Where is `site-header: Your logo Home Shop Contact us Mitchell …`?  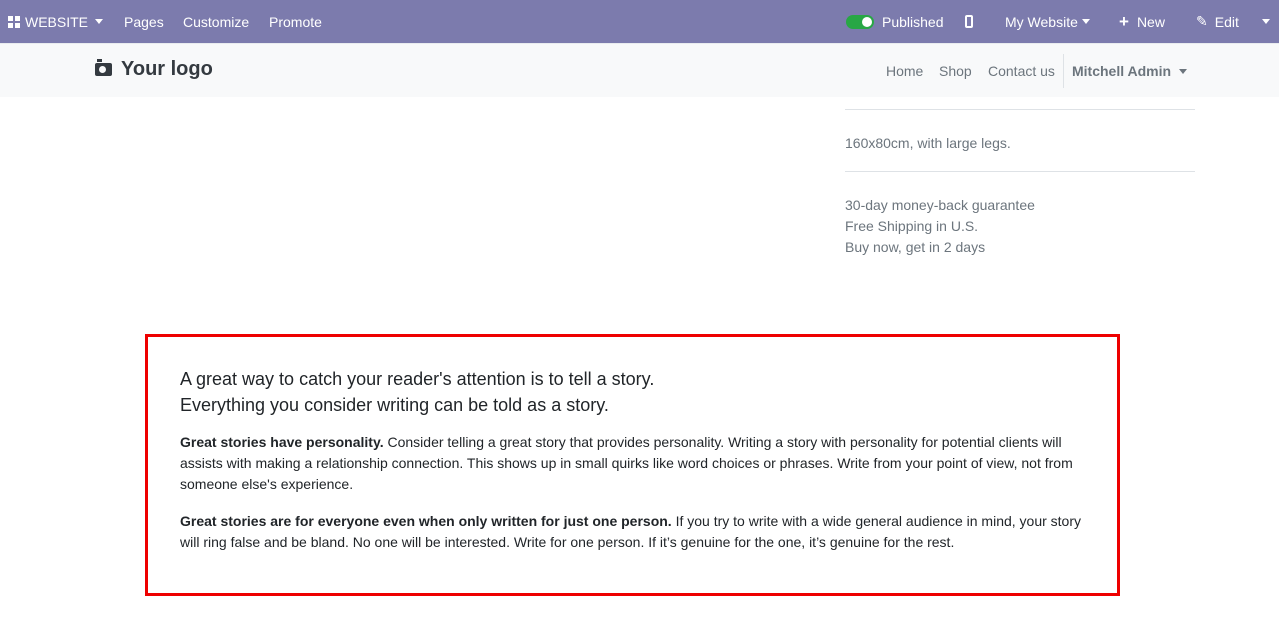
site-header: Your logo Home Shop Contact us Mitchell … is located at coordinates (639, 70).